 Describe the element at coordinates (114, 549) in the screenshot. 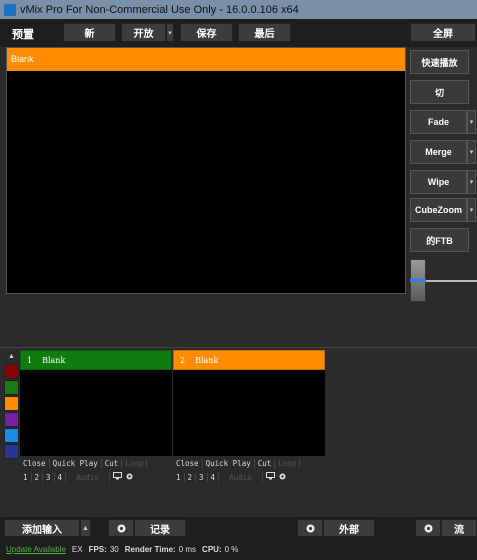

I see `fps-value: 30` at that location.